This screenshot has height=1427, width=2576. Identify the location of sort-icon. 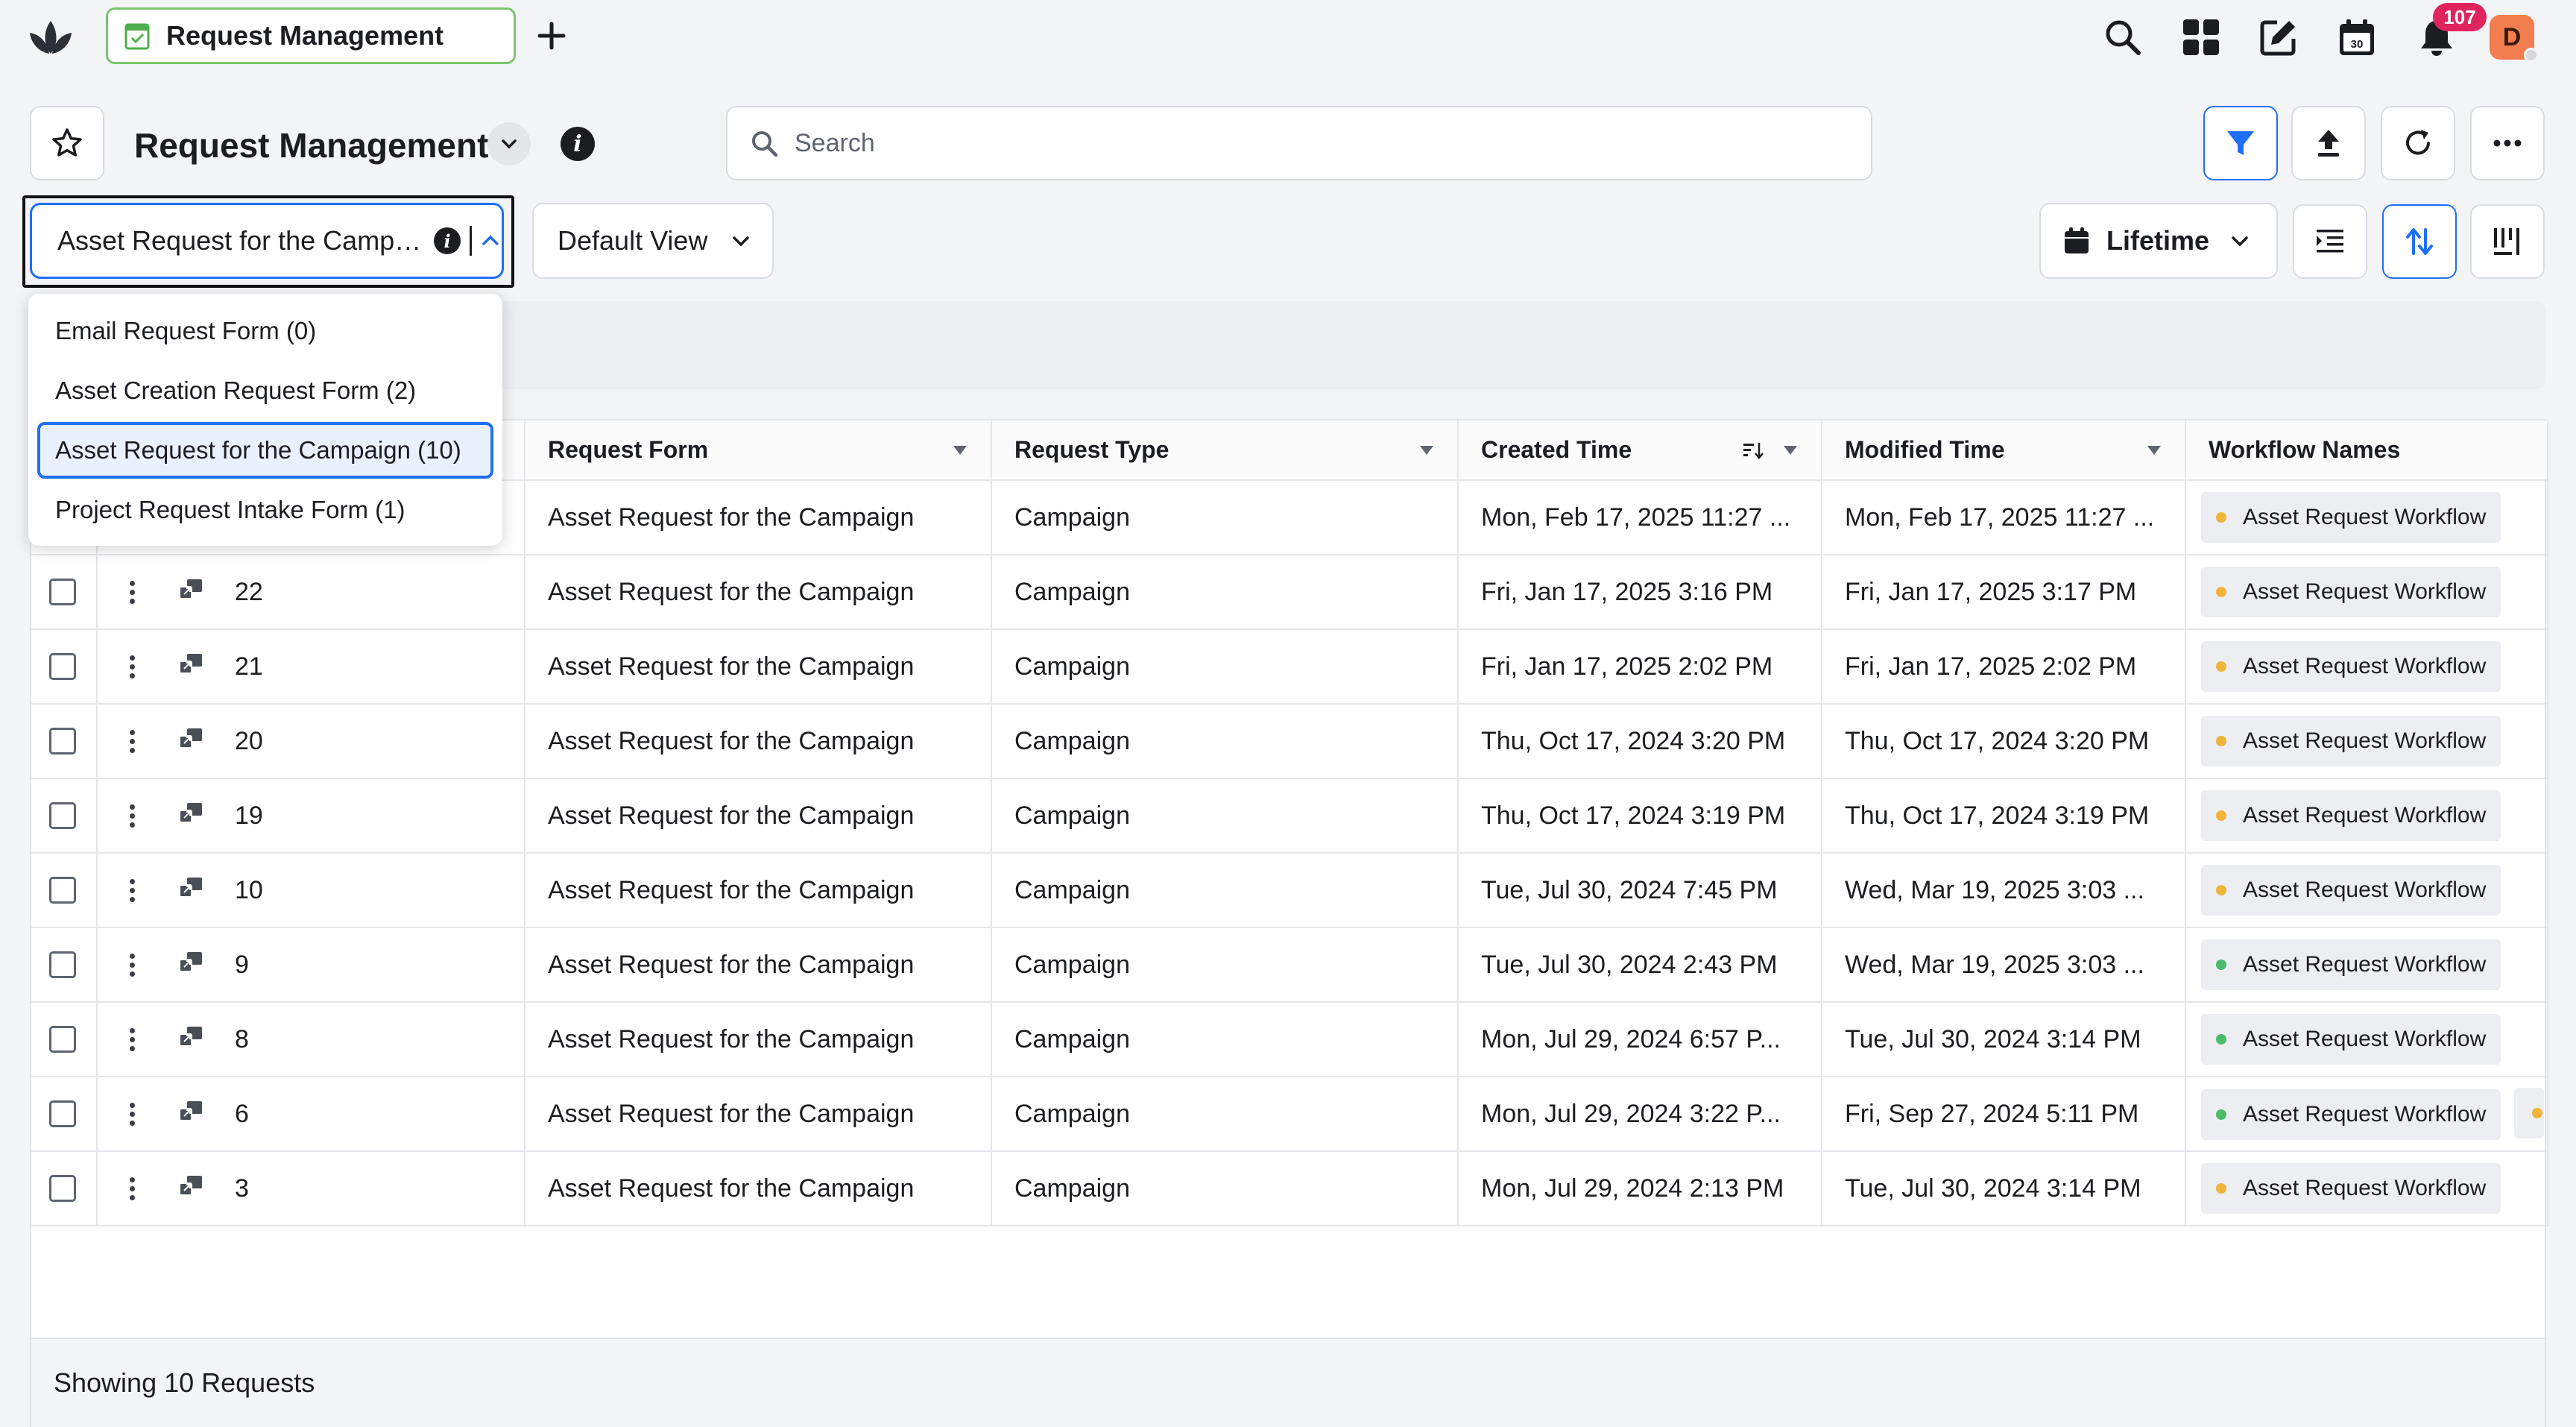
(2419, 242).